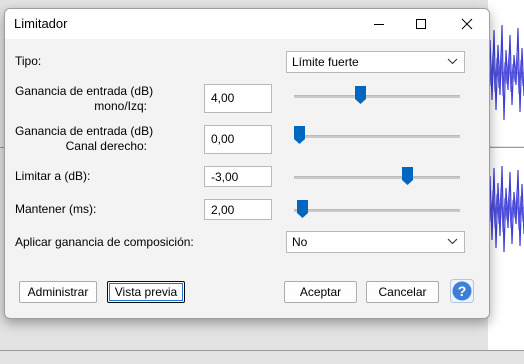 The height and width of the screenshot is (364, 524). I want to click on maximize-button, so click(421, 24).